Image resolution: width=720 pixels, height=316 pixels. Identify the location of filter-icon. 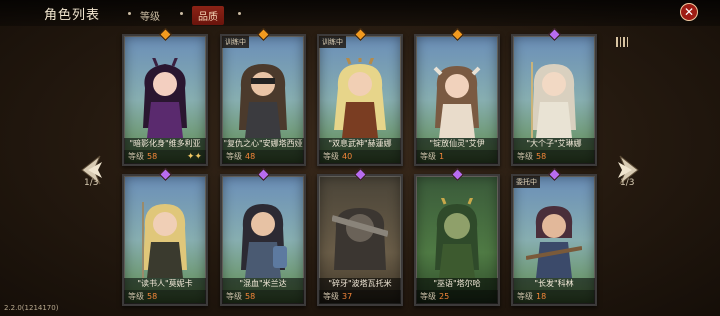
(622, 42).